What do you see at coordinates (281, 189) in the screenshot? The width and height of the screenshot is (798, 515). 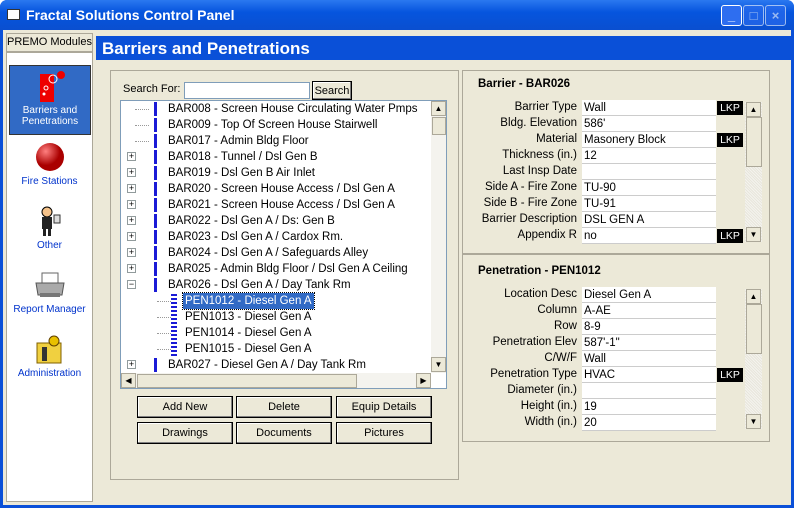 I see `tree-item-label: BAR020 - Screen House Access / Dsl Gen A` at bounding box center [281, 189].